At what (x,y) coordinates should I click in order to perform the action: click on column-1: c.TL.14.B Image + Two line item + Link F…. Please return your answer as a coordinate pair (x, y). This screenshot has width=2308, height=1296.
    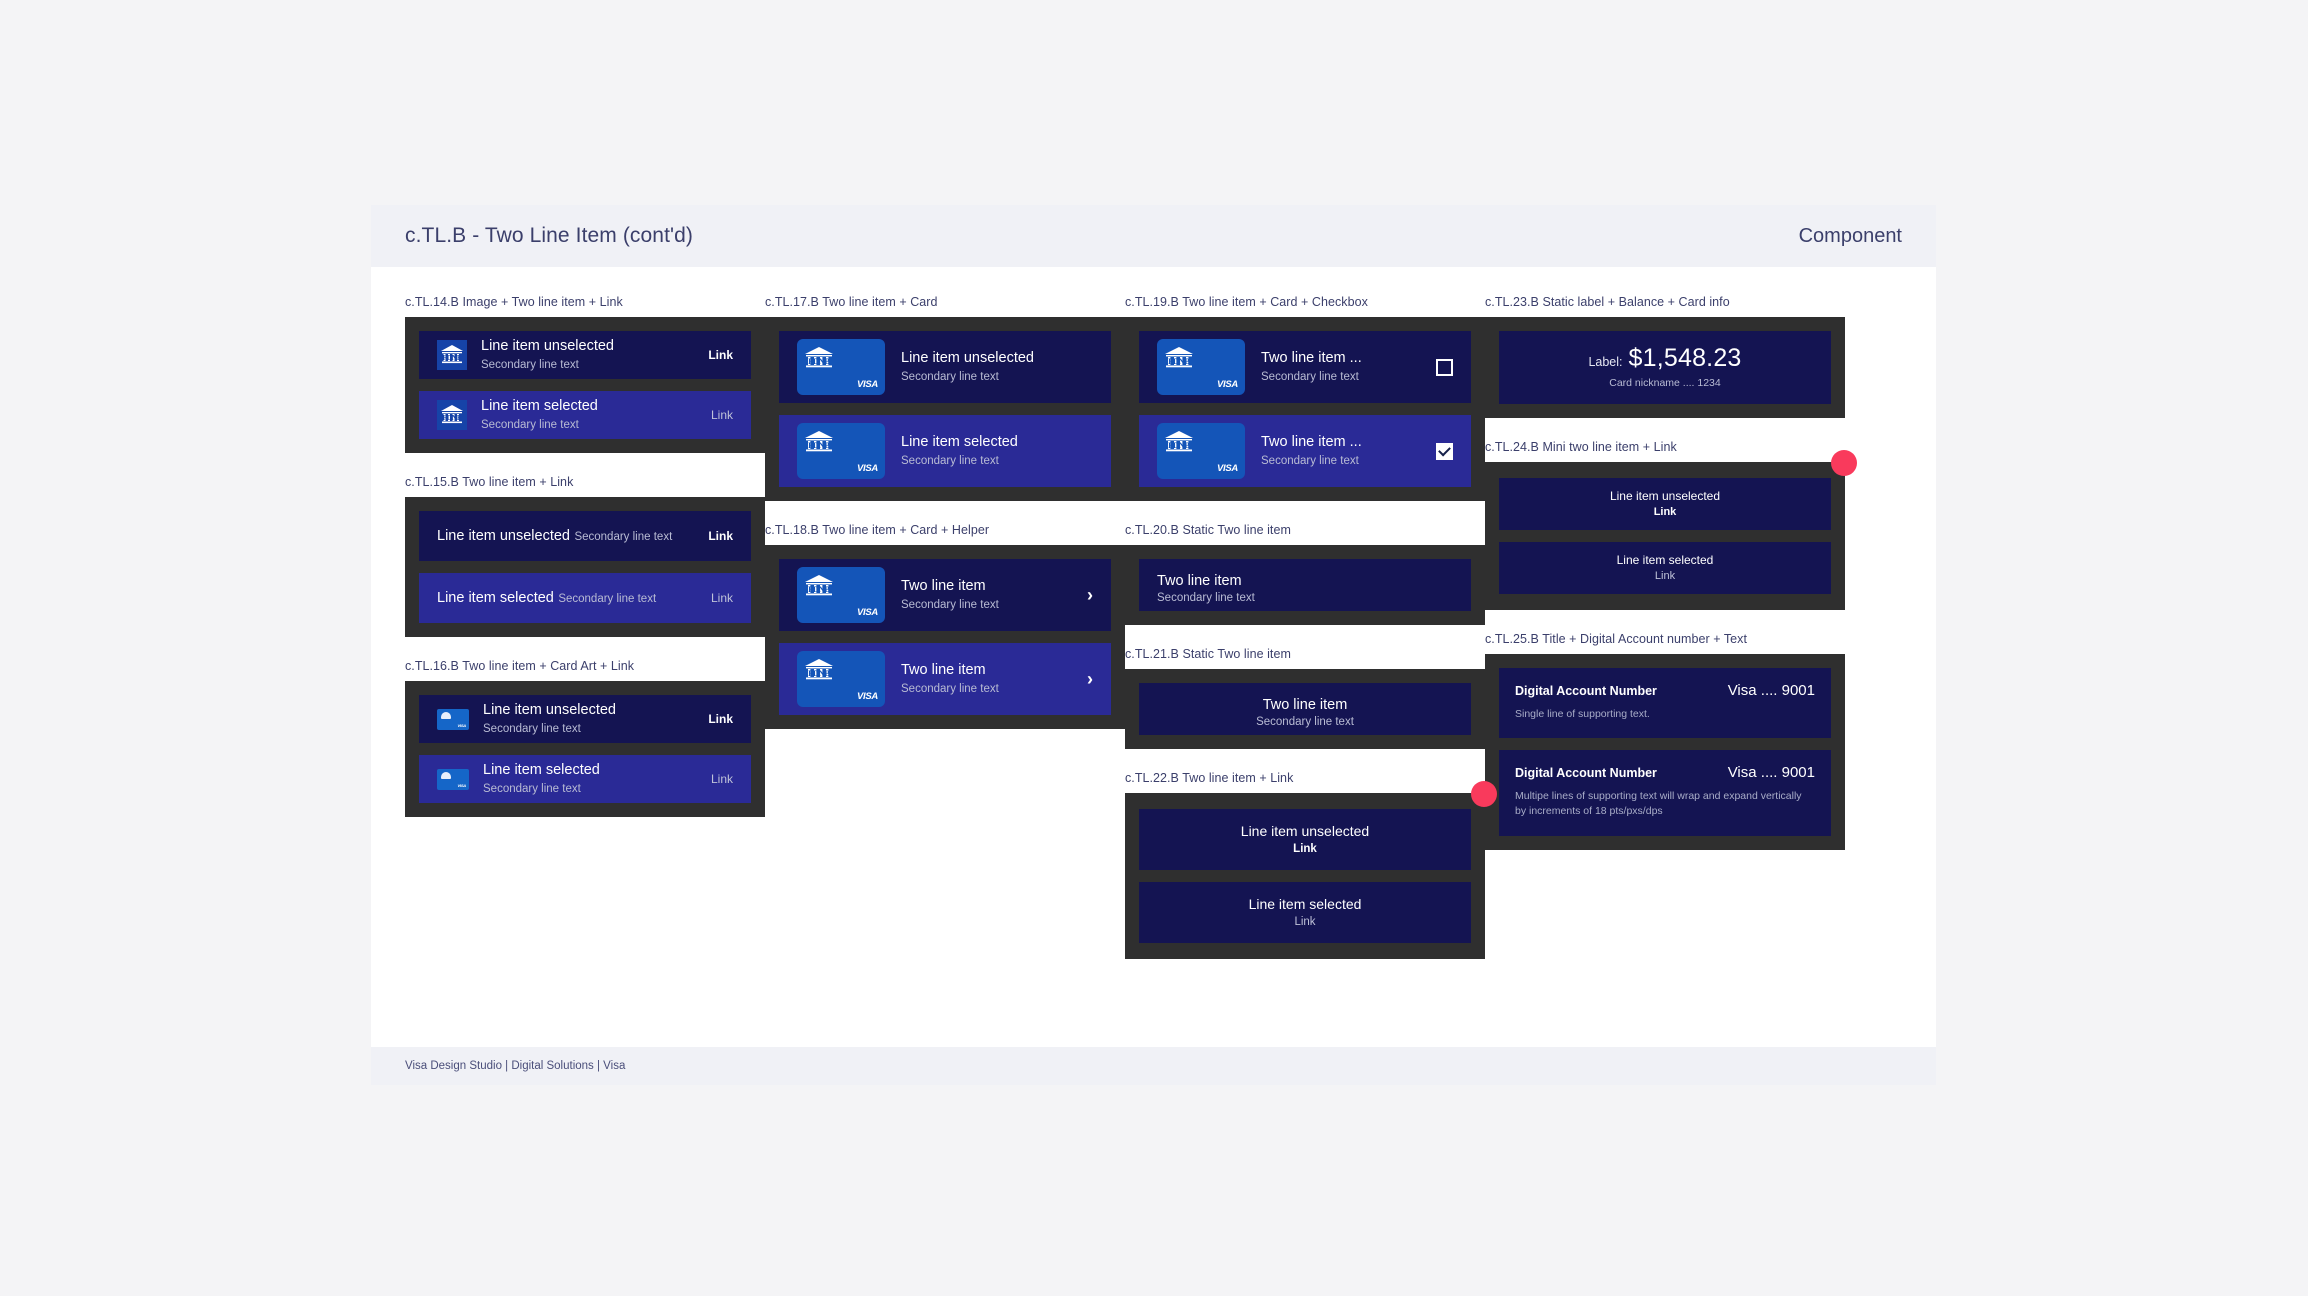
    Looking at the image, I should click on (585, 671).